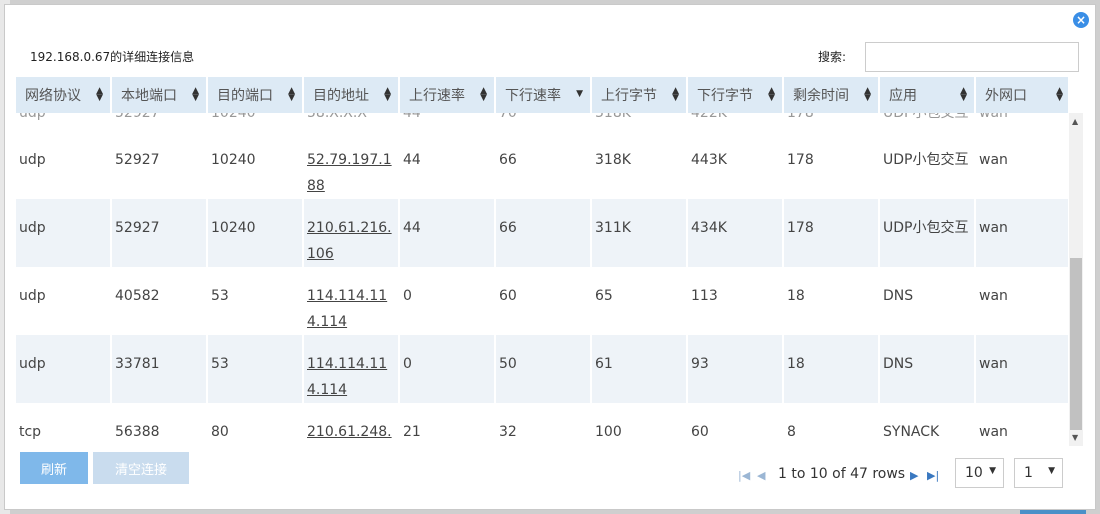 The width and height of the screenshot is (1100, 514). Describe the element at coordinates (735, 233) in the screenshot. I see `table-cell: 434K` at that location.